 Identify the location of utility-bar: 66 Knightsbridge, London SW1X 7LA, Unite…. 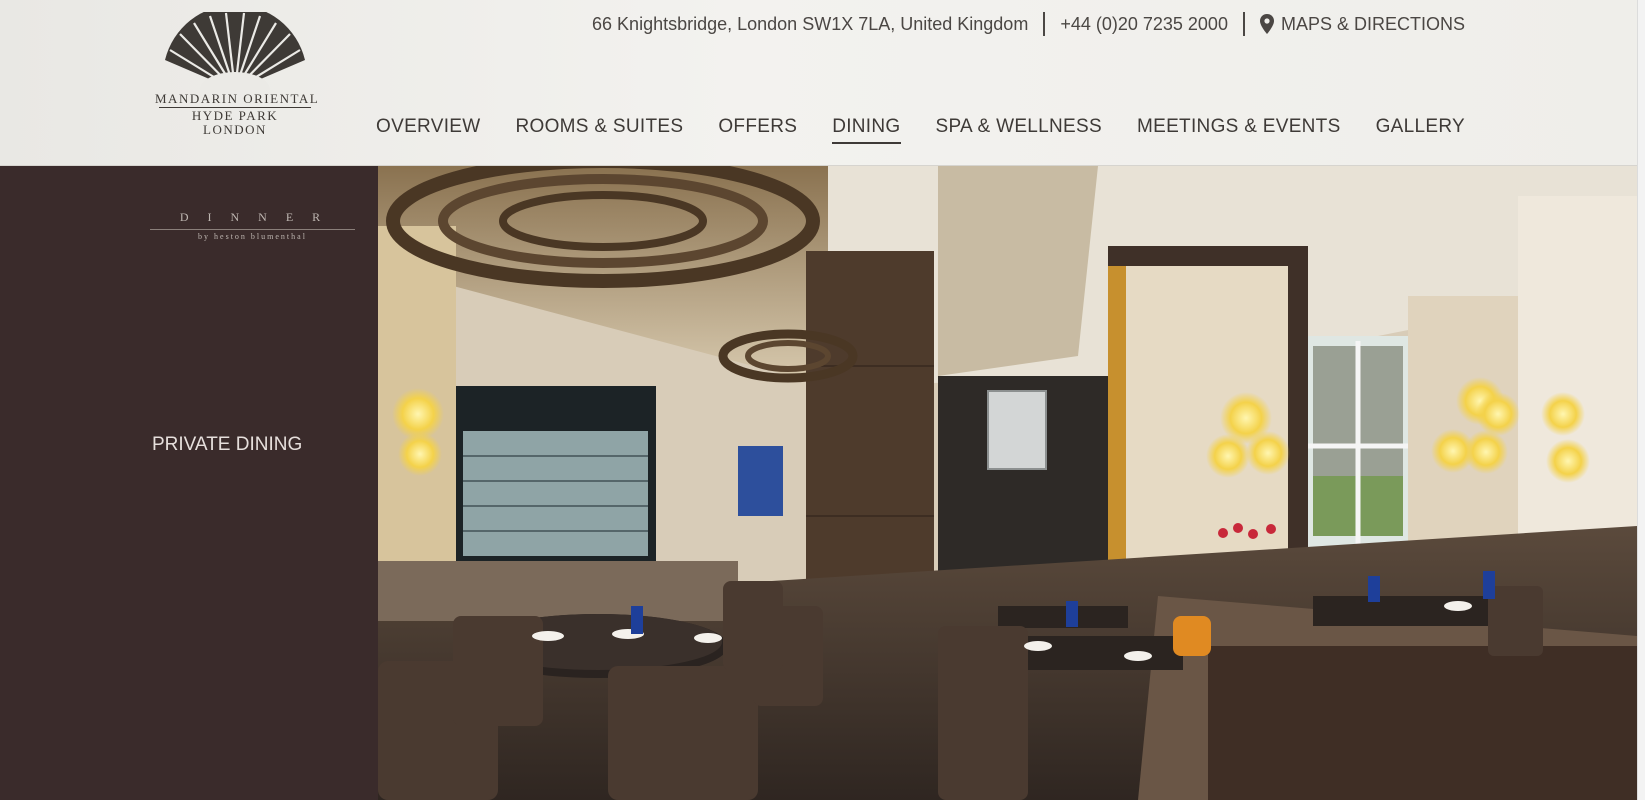
(1028, 24).